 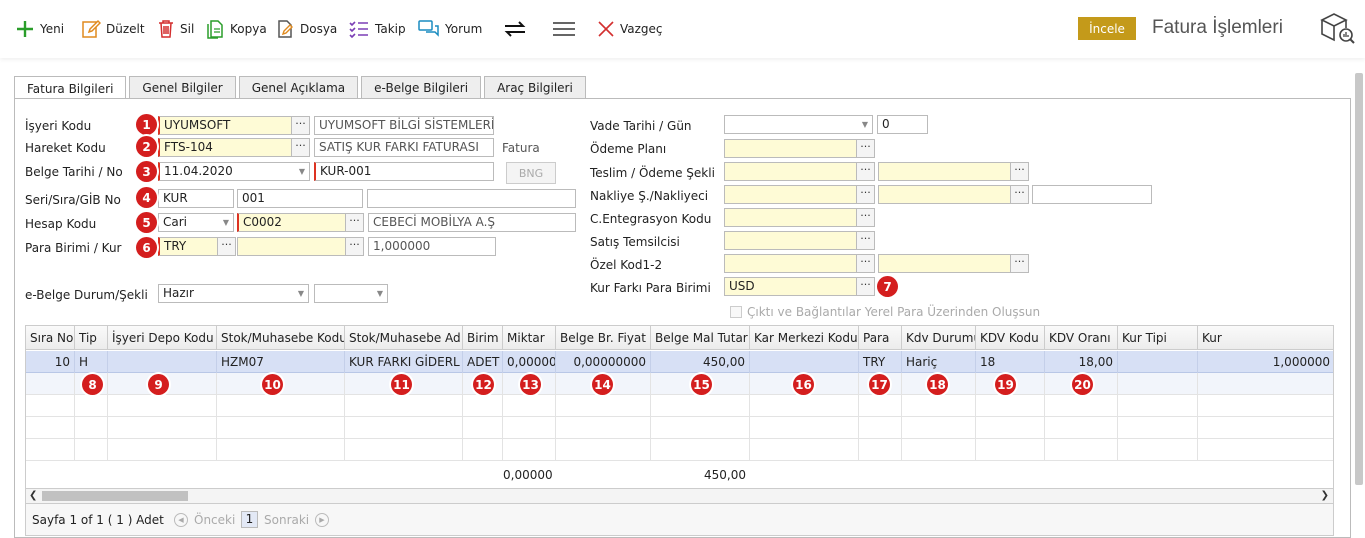 What do you see at coordinates (162, 338) in the screenshot?
I see `column-header: İşyeri Depo Kodu` at bounding box center [162, 338].